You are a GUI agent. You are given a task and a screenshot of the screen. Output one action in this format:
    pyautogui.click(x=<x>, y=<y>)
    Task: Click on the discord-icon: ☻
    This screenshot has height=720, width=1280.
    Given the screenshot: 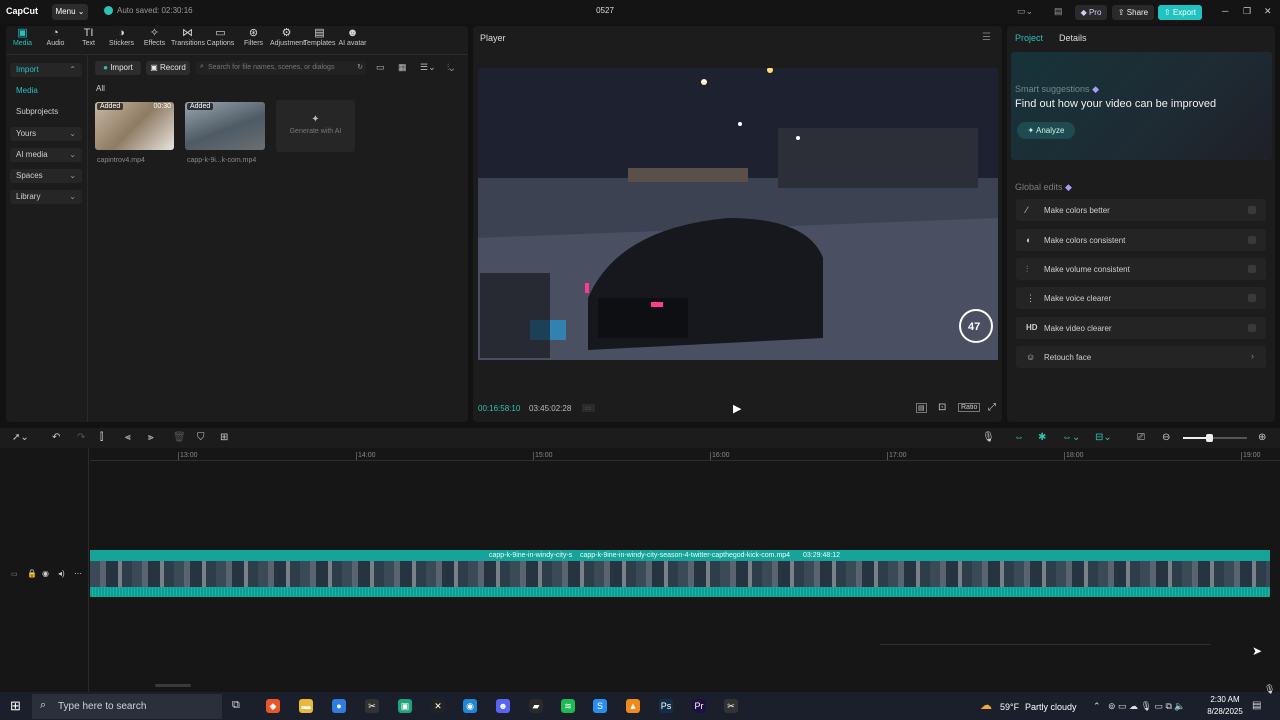 What is the action you would take?
    pyautogui.click(x=503, y=706)
    